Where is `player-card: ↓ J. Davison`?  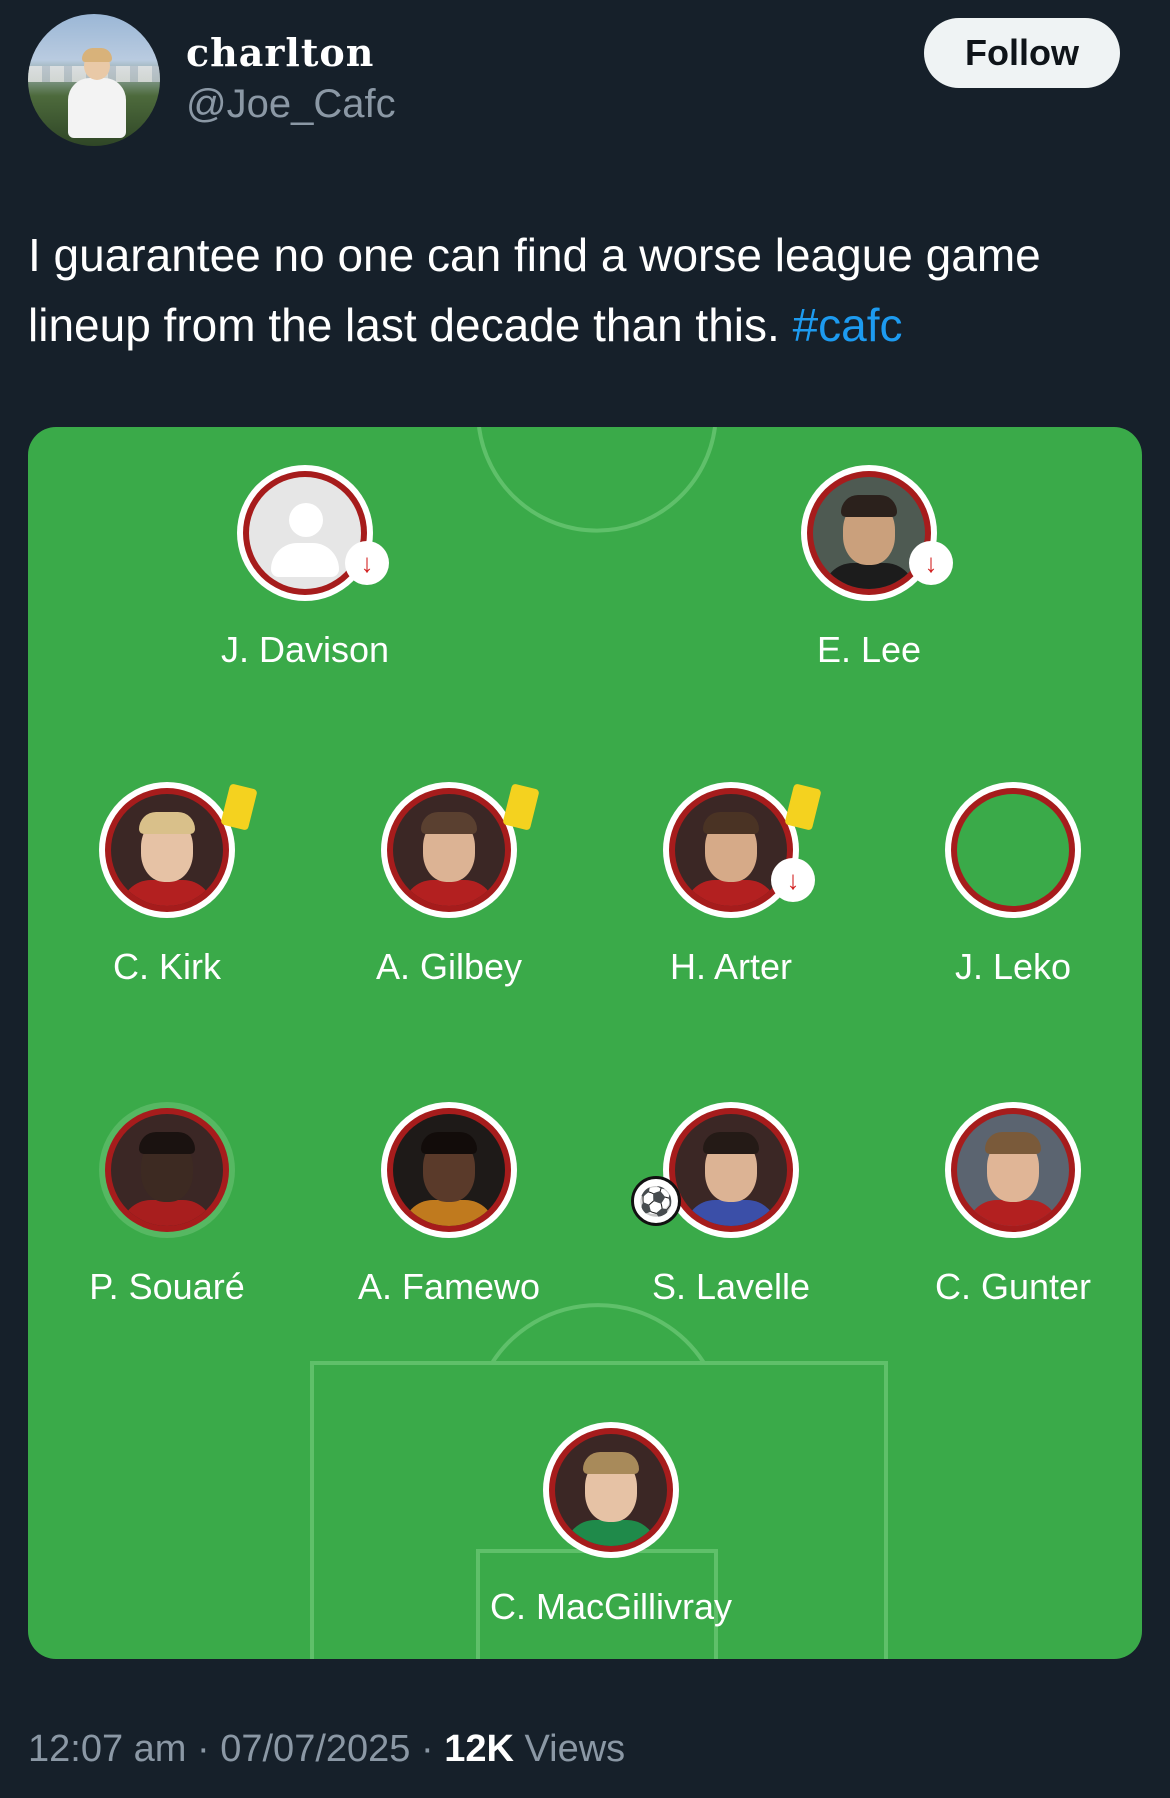
player-card: ↓ J. Davison is located at coordinates (305, 568).